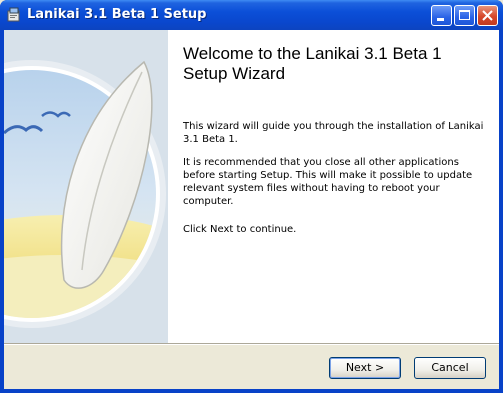 This screenshot has height=393, width=503. I want to click on window-title: Lanikai 3.1 Beta 1 Setup, so click(117, 14).